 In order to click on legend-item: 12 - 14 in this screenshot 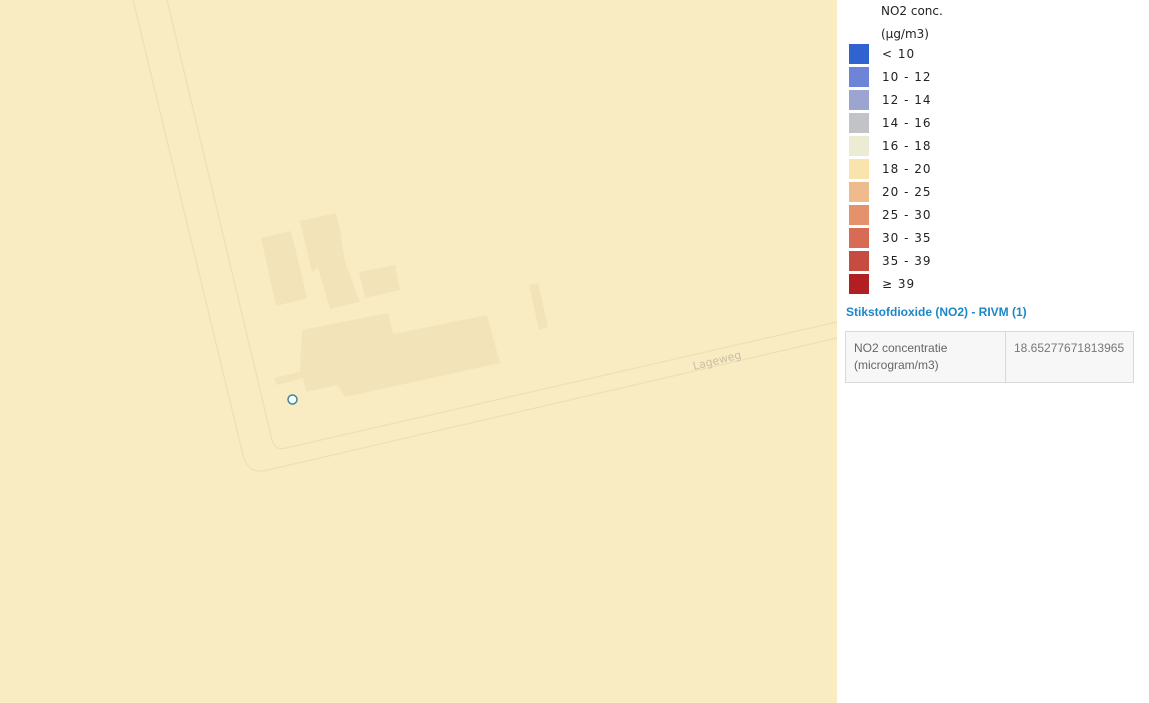, I will do `click(890, 100)`.